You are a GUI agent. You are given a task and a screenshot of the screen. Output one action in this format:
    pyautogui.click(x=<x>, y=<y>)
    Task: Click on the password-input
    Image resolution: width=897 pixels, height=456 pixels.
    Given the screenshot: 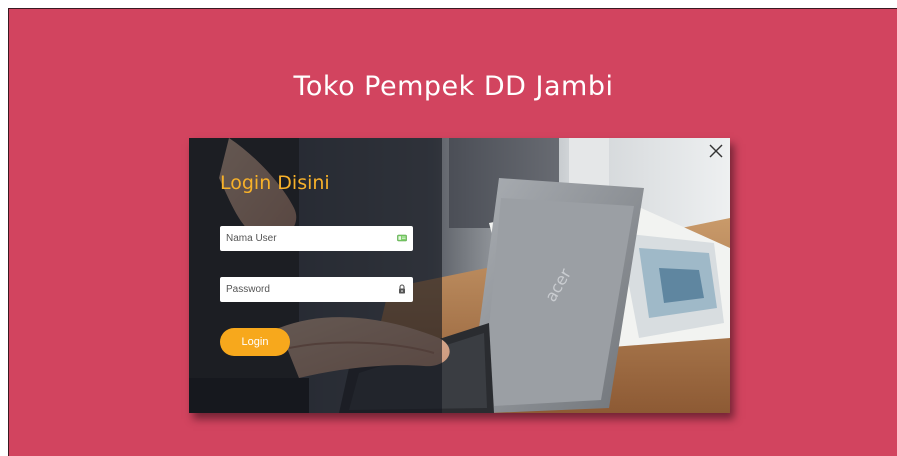 What is the action you would take?
    pyautogui.click(x=305, y=289)
    